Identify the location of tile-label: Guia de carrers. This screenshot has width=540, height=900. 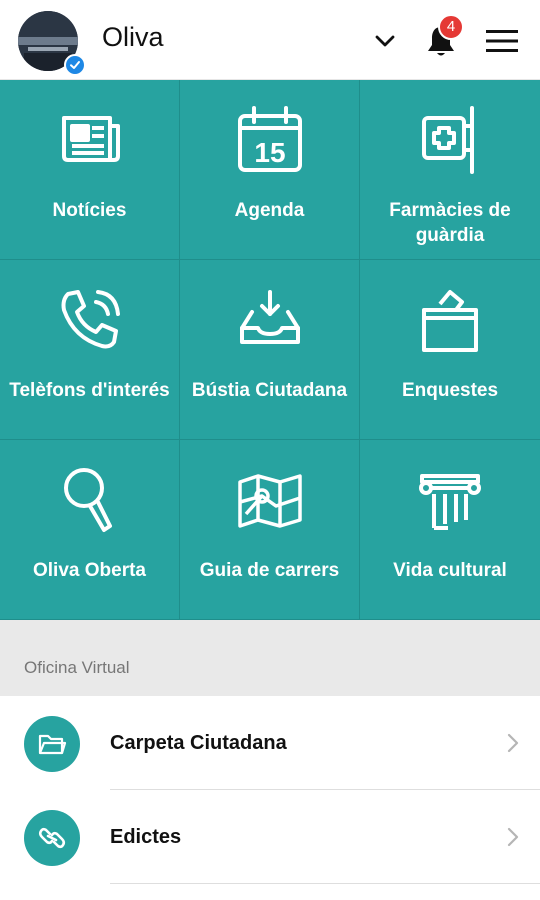
(269, 570).